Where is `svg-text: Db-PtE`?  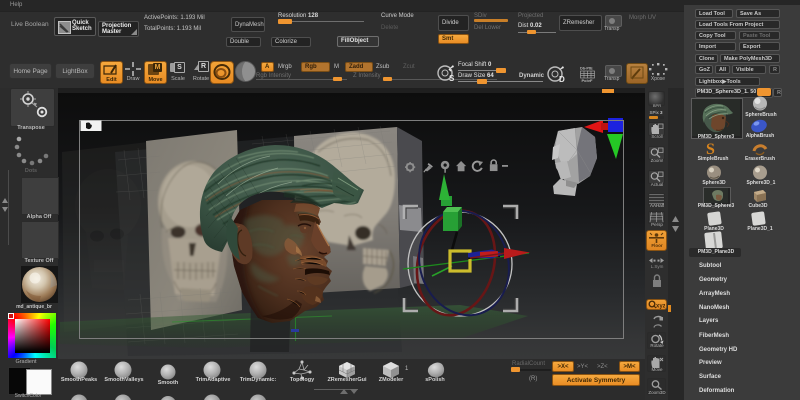
svg-text: Db-PtE is located at coordinates (586, 69).